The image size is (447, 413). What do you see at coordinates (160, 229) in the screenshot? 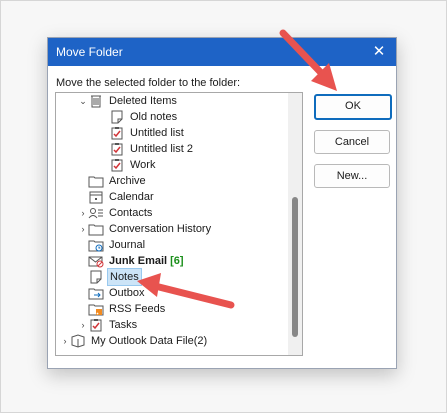
I see `tree-item-label: Conversation History` at bounding box center [160, 229].